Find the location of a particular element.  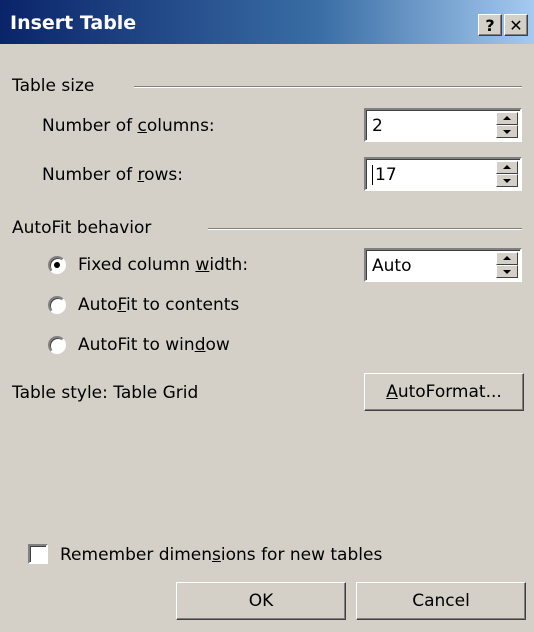

text-cursor is located at coordinates (372, 175).